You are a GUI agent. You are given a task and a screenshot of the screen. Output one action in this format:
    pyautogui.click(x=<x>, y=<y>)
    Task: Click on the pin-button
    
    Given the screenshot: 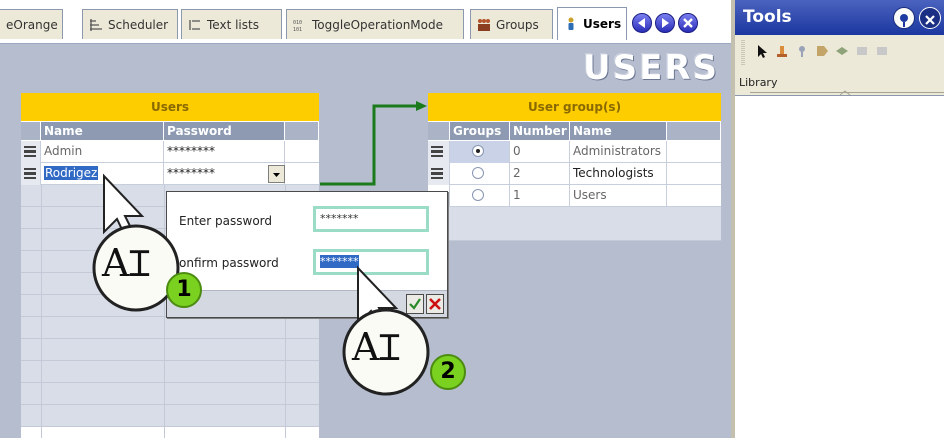 What is the action you would take?
    pyautogui.click(x=904, y=18)
    